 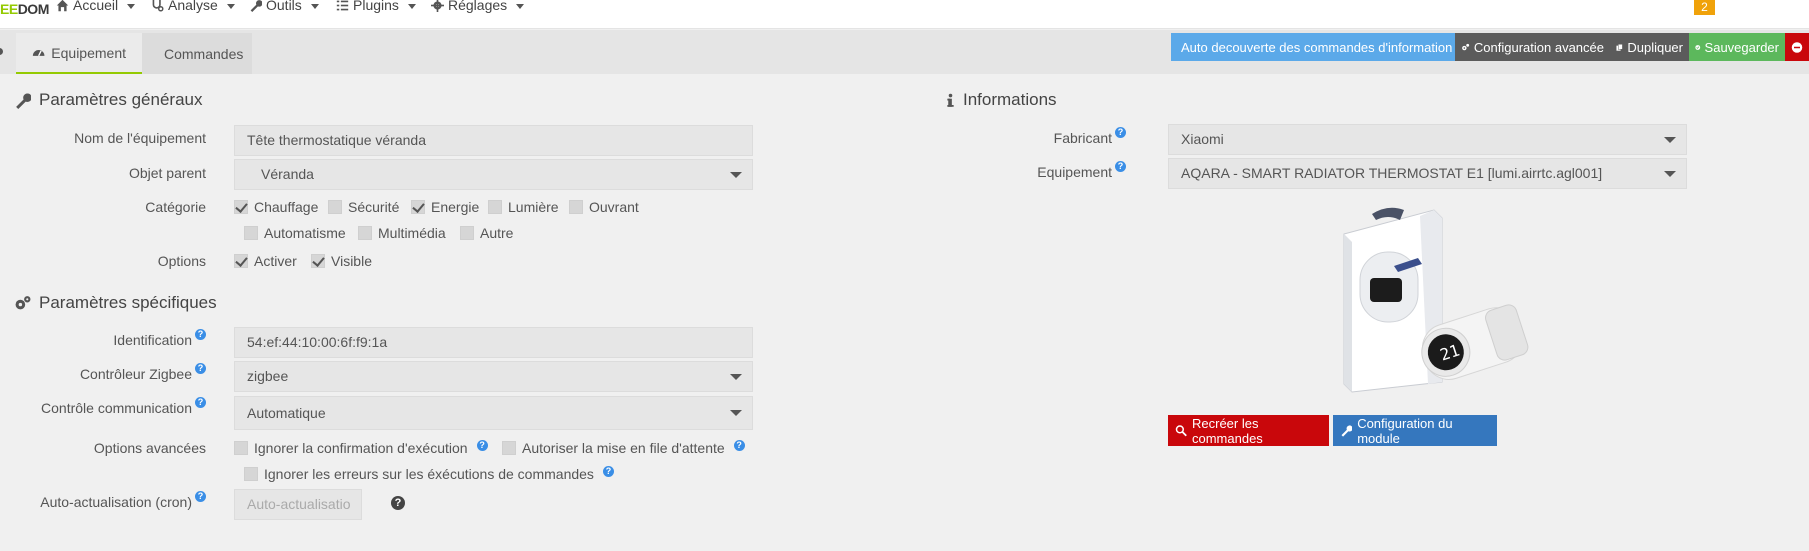 What do you see at coordinates (342, 5) in the screenshot?
I see `list-icon` at bounding box center [342, 5].